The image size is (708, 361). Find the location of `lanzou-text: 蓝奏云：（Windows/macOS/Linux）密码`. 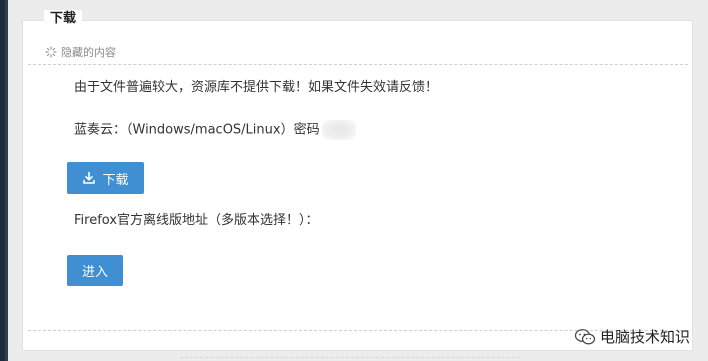

lanzou-text: 蓝奏云：（Windows/macOS/Linux）密码 is located at coordinates (197, 130).